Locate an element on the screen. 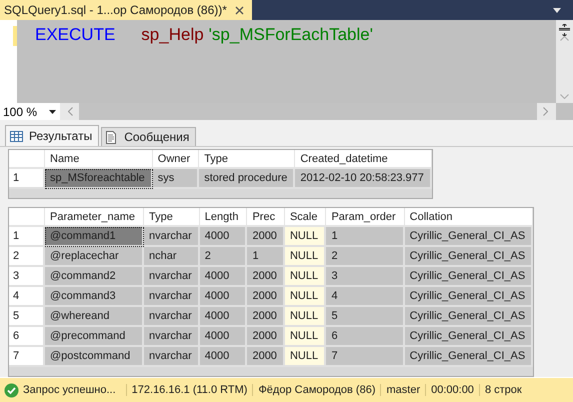  elapsed-time: 00:00:00 is located at coordinates (452, 390).